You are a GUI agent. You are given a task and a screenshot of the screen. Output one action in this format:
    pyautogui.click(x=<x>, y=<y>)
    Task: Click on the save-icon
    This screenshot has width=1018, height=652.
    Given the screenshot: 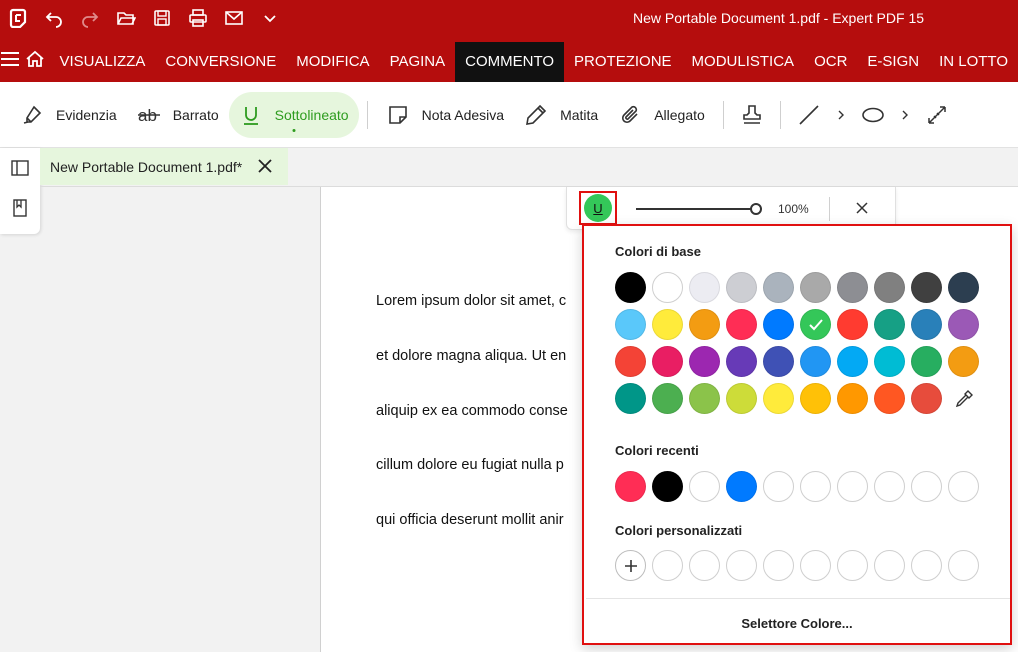 What is the action you would take?
    pyautogui.click(x=162, y=18)
    